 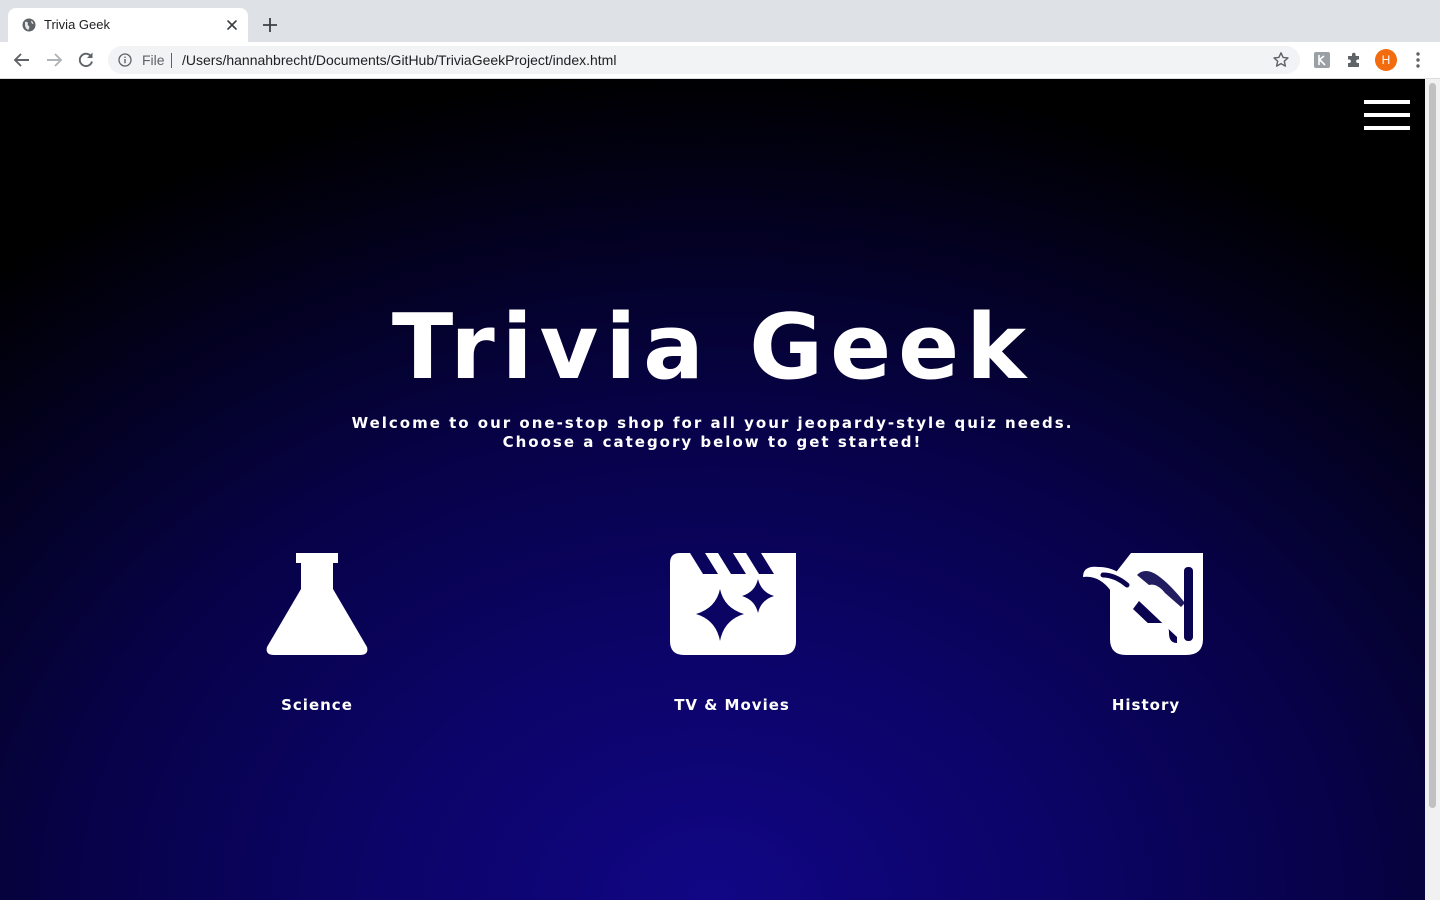 What do you see at coordinates (22, 60) in the screenshot?
I see `back-arrow-icon` at bounding box center [22, 60].